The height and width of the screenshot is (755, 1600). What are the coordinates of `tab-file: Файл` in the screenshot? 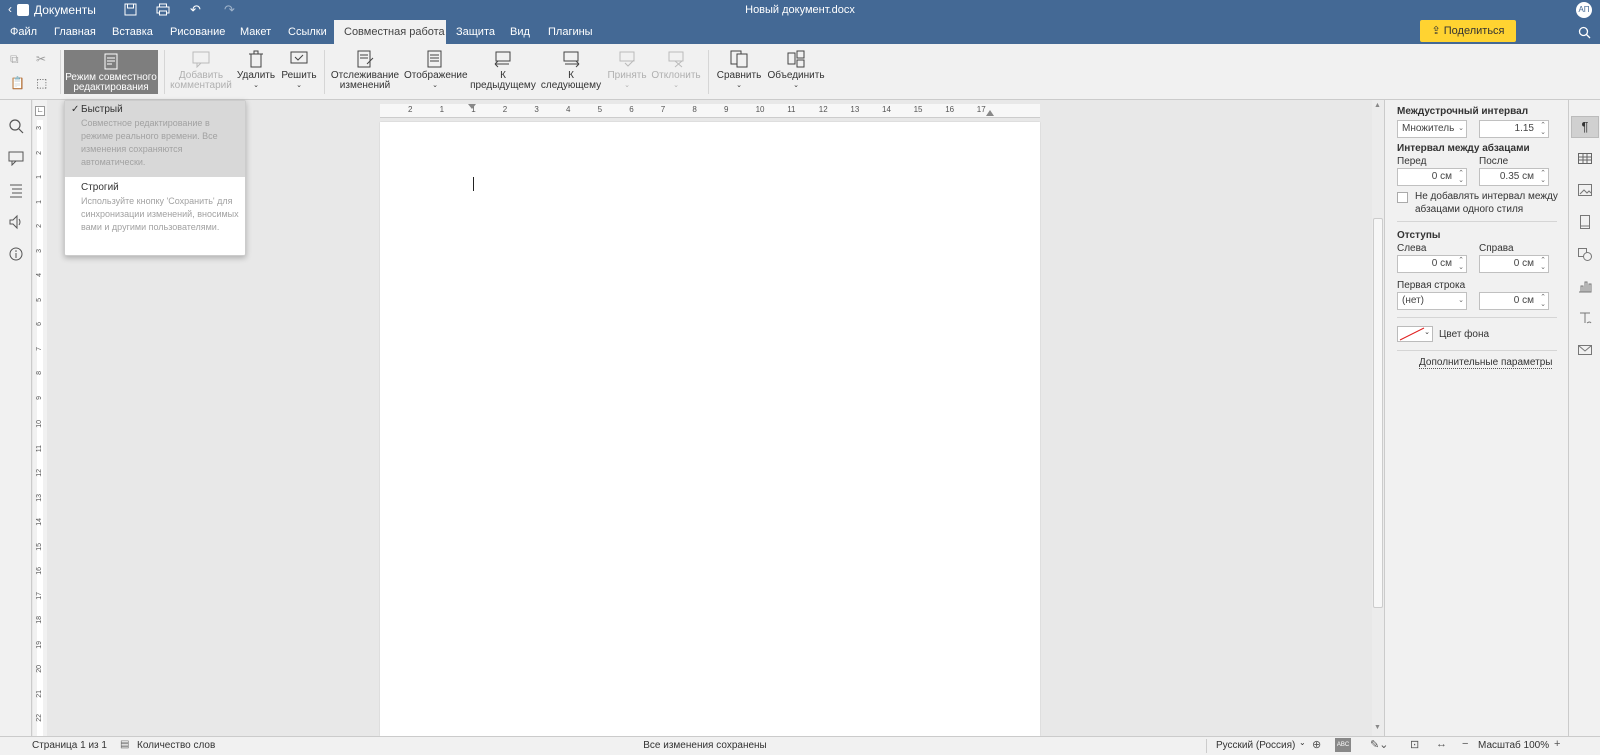 It's located at (23, 32).